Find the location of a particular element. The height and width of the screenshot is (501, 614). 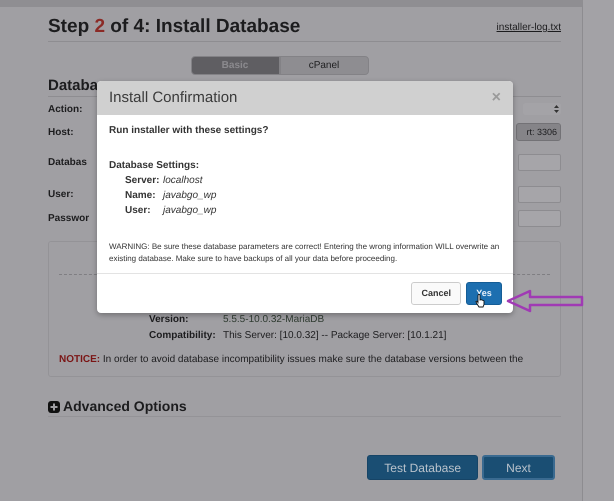

section-heading: Databa is located at coordinates (73, 85).